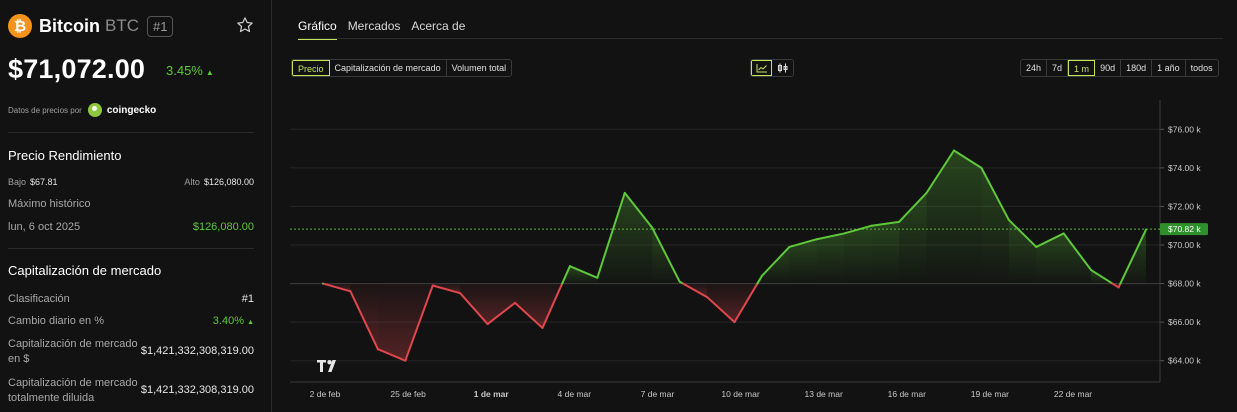  What do you see at coordinates (45, 110) in the screenshot?
I see `source-label: Datos de precios por` at bounding box center [45, 110].